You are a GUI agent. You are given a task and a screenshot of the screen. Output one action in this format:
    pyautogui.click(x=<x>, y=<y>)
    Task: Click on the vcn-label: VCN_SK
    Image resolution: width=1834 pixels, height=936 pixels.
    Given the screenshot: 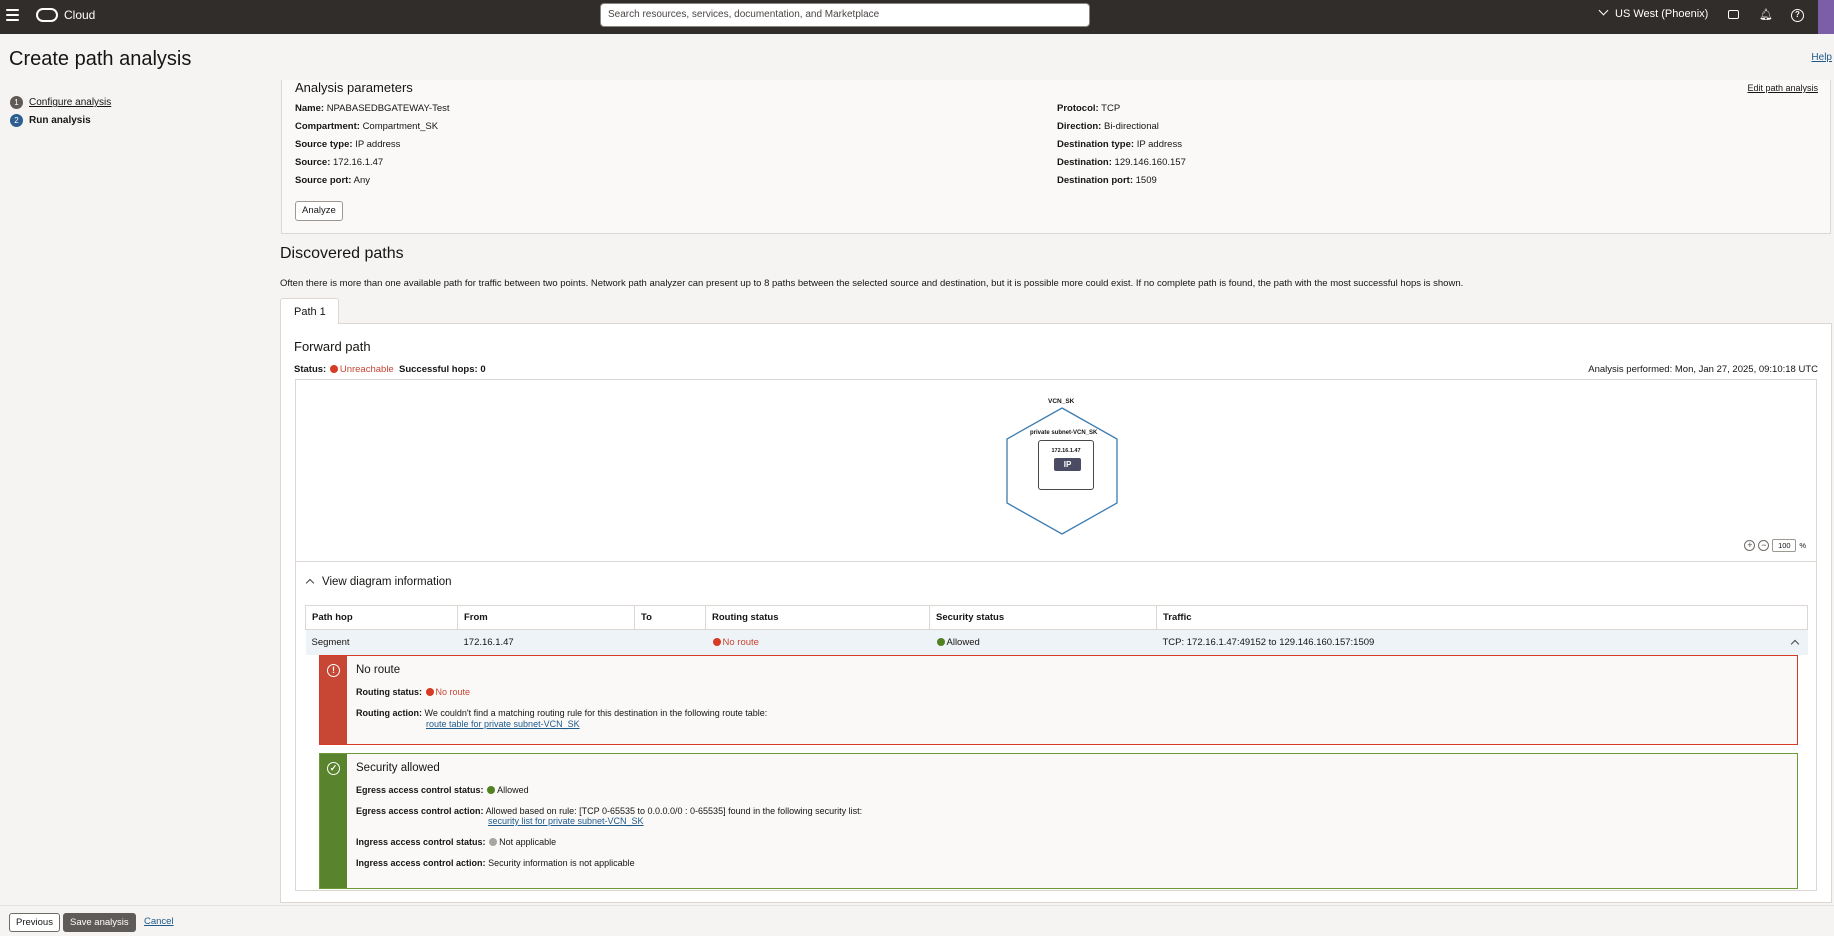 What is the action you would take?
    pyautogui.click(x=1061, y=401)
    